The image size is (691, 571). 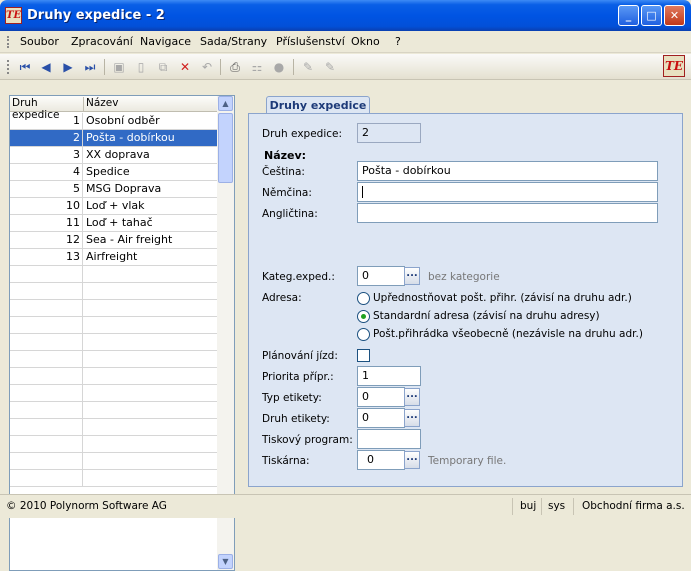 What do you see at coordinates (363, 298) in the screenshot?
I see `adresa-radio-preferovat-postu` at bounding box center [363, 298].